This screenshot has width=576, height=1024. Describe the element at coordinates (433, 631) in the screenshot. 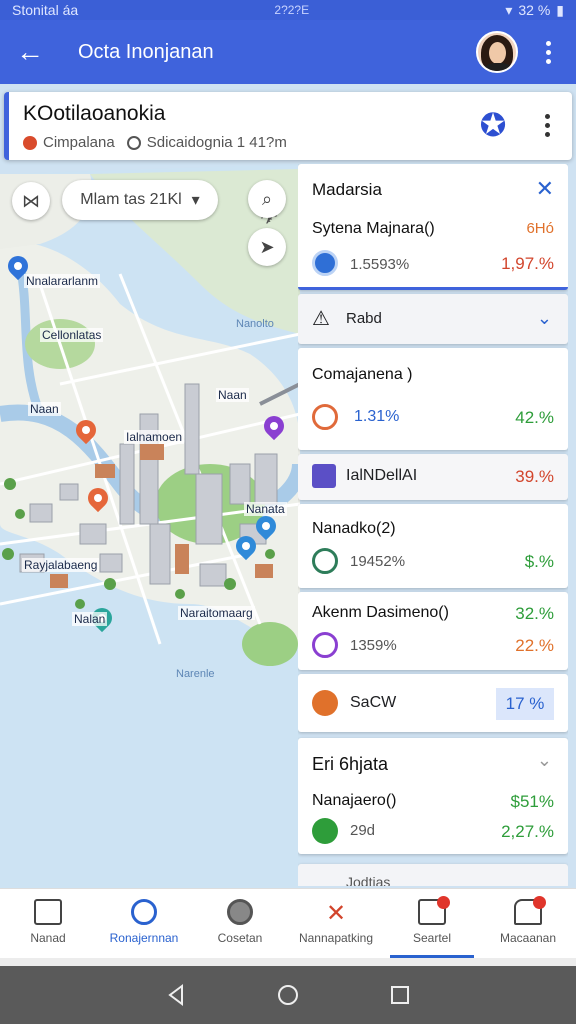

I see `list-item: Akenm Dasimeno() 32.% 1359% 22.%` at that location.